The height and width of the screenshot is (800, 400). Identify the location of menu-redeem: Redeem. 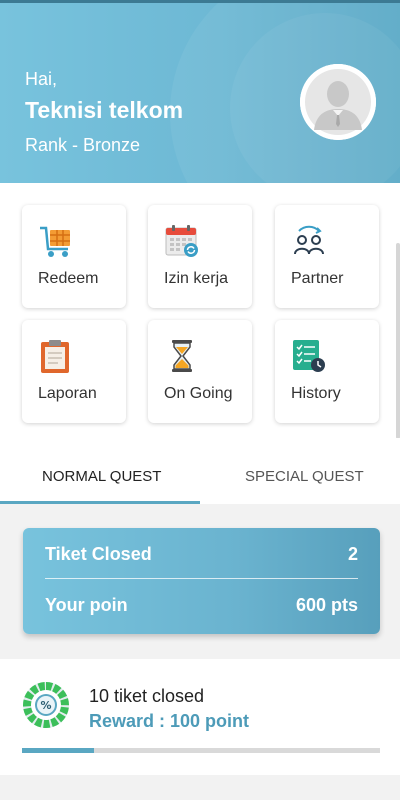
(74, 256).